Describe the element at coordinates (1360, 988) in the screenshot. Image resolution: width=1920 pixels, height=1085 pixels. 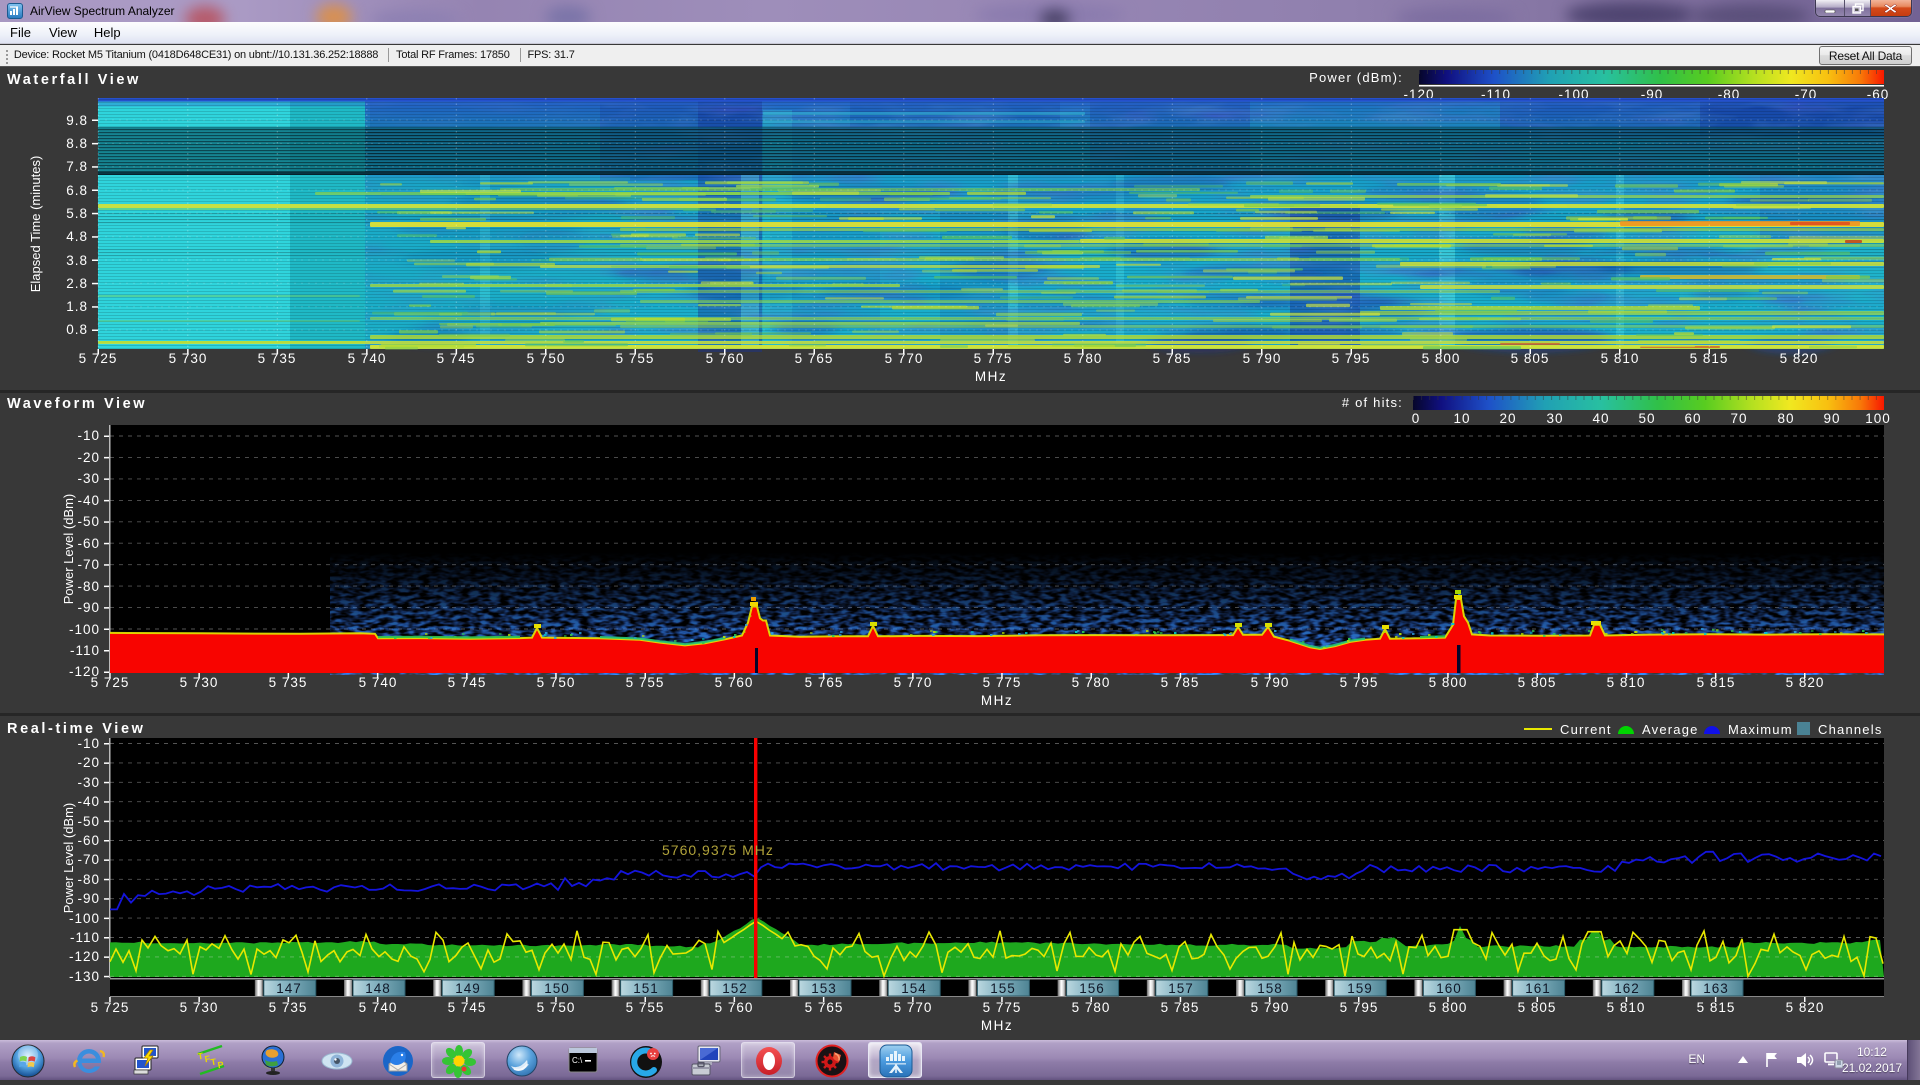
I see `svg-text: 159` at that location.